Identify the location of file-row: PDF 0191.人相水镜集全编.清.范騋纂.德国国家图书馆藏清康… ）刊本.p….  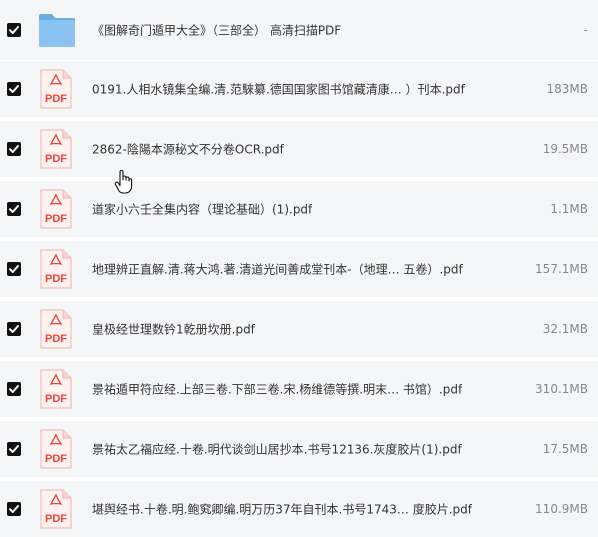
(299, 89).